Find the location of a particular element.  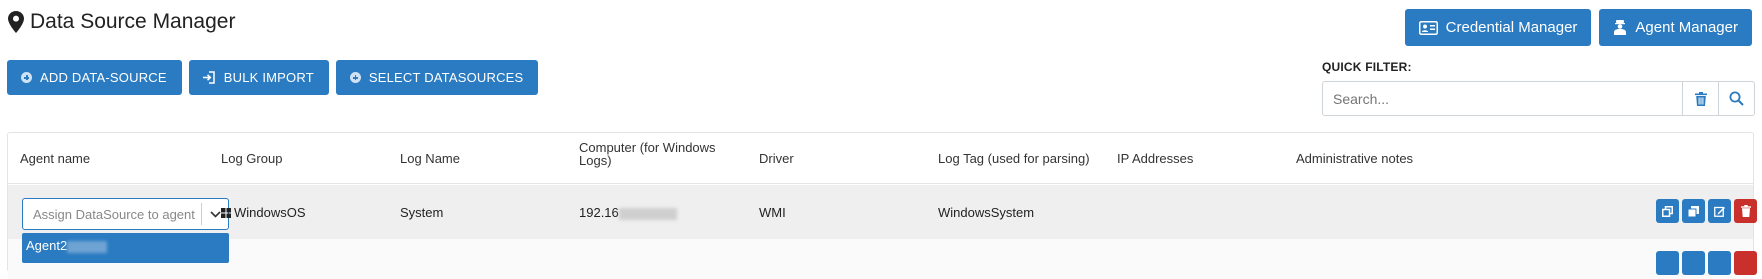

log-name-cell: System is located at coordinates (422, 212).